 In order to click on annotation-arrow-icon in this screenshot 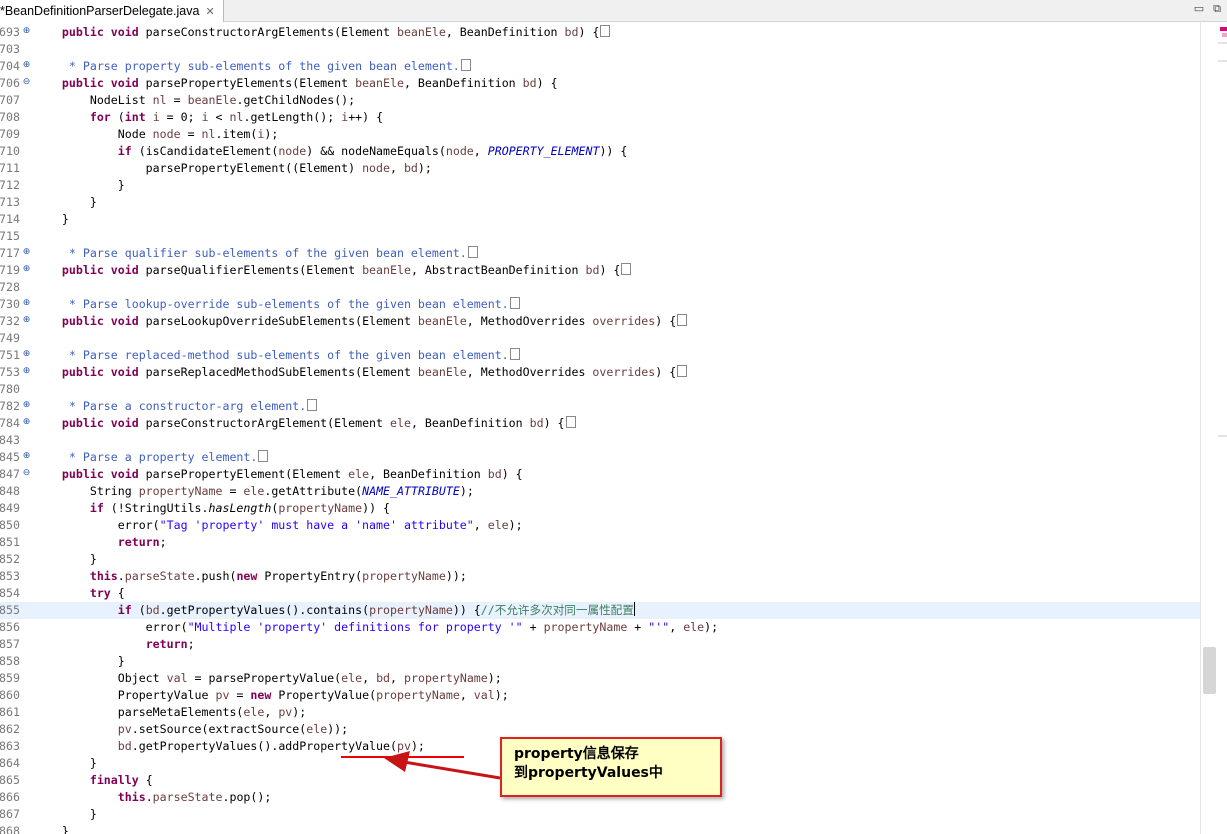, I will do `click(442, 765)`.